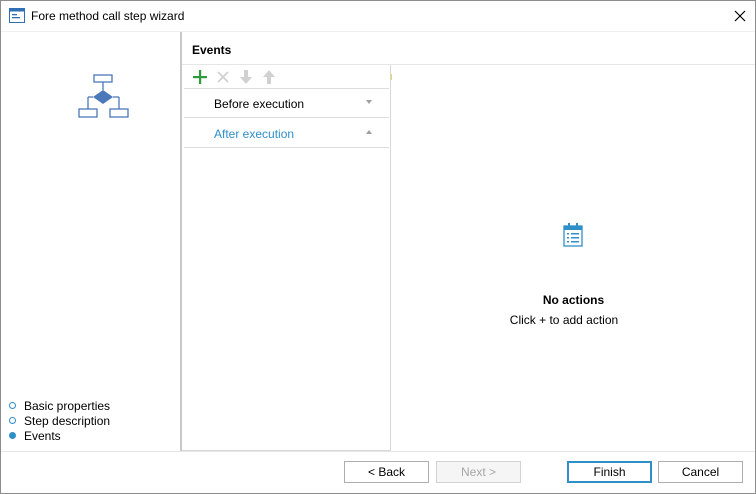 Image resolution: width=756 pixels, height=494 pixels. What do you see at coordinates (104, 97) in the screenshot?
I see `flowchart-icon` at bounding box center [104, 97].